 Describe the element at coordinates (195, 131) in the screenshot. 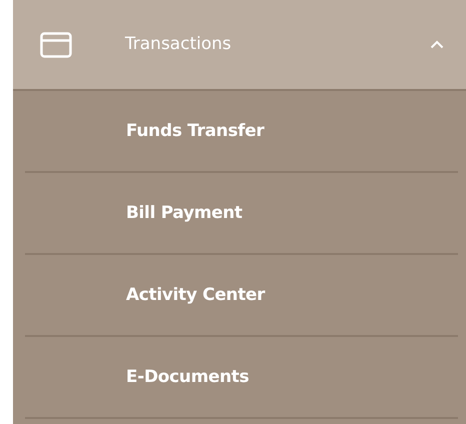

I see `submenu-item: Funds Transfer` at that location.